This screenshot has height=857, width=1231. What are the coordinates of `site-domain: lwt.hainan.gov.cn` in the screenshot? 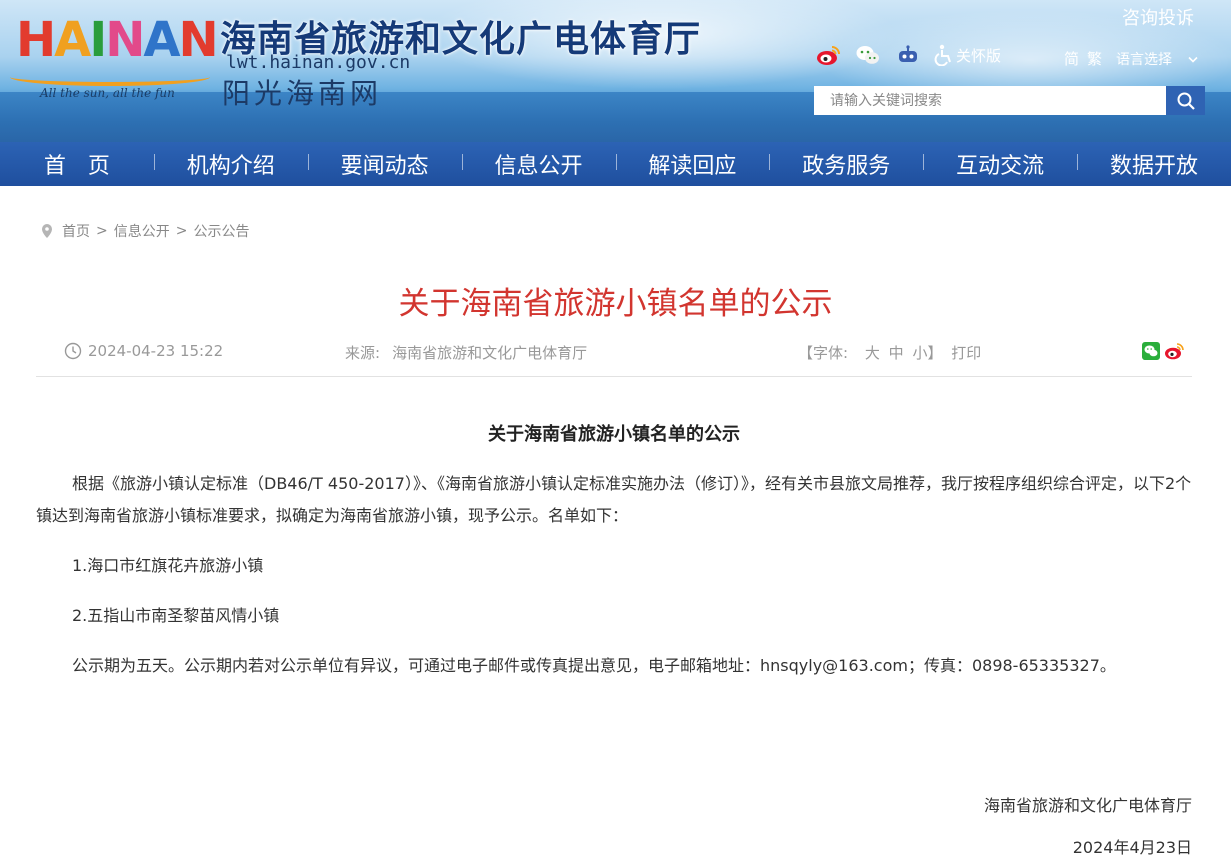 It's located at (318, 62).